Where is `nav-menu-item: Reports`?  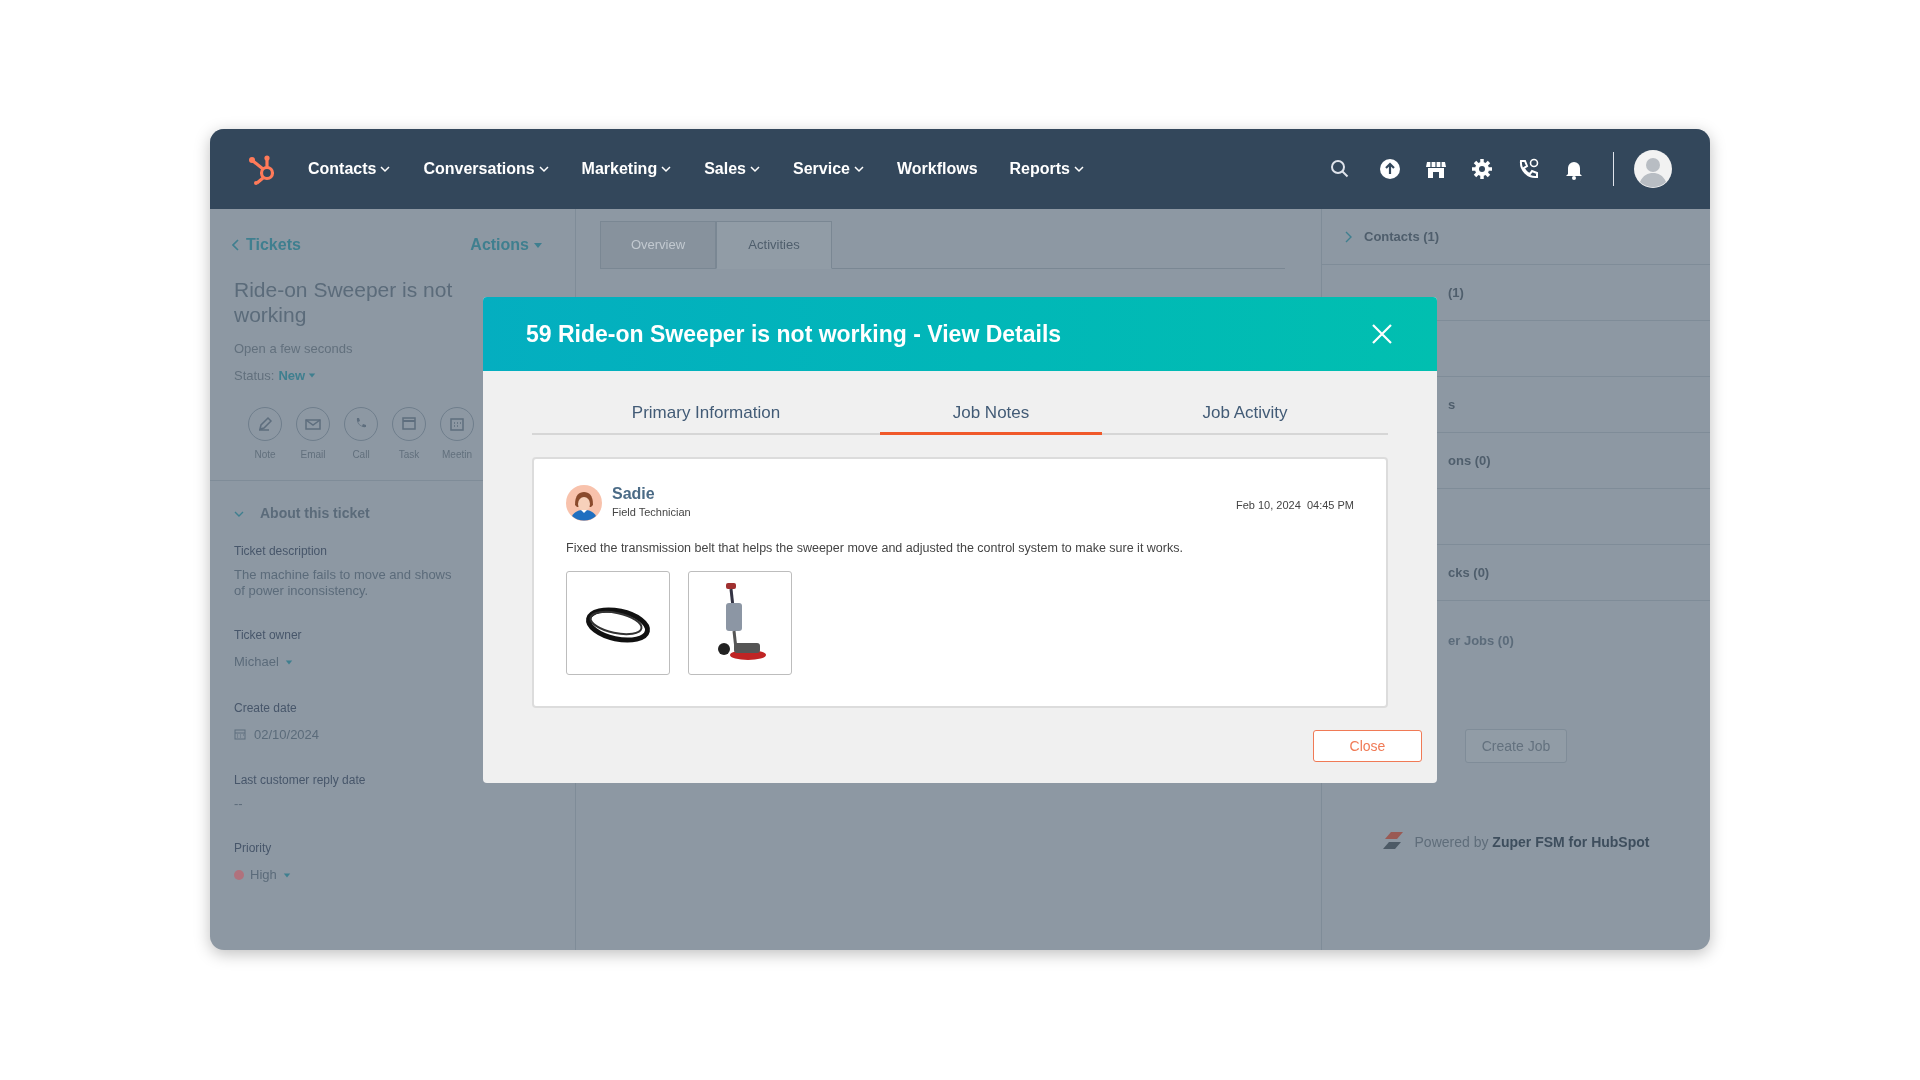 nav-menu-item: Reports is located at coordinates (1047, 169).